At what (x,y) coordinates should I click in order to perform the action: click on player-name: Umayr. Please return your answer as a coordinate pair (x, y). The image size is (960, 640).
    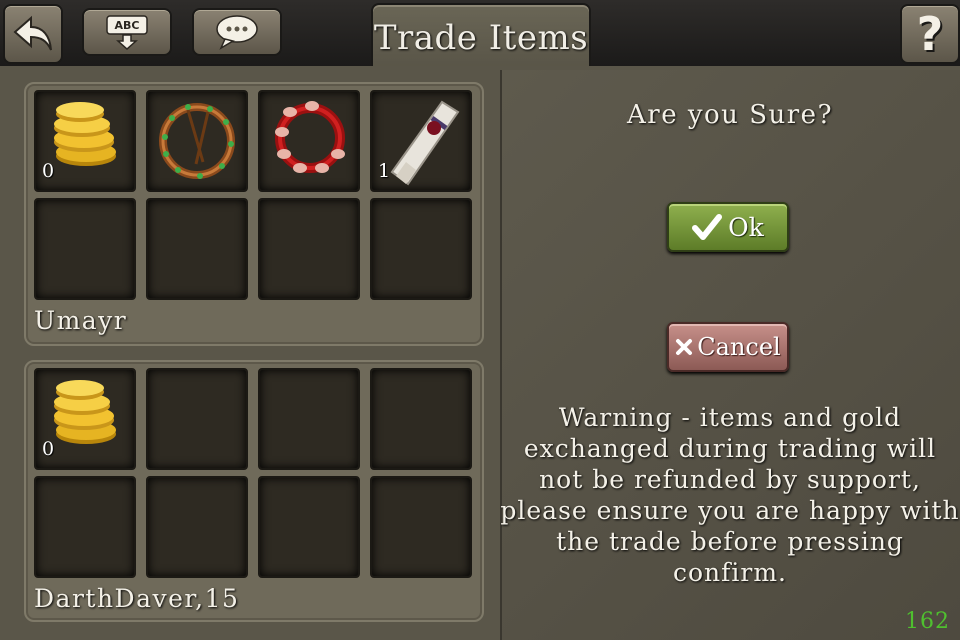
    Looking at the image, I should click on (81, 320).